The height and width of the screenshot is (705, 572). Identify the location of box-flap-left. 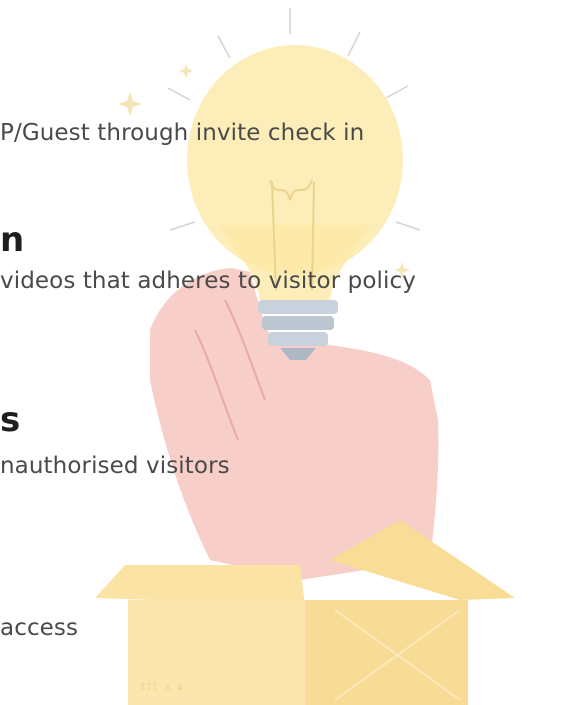
(200, 585).